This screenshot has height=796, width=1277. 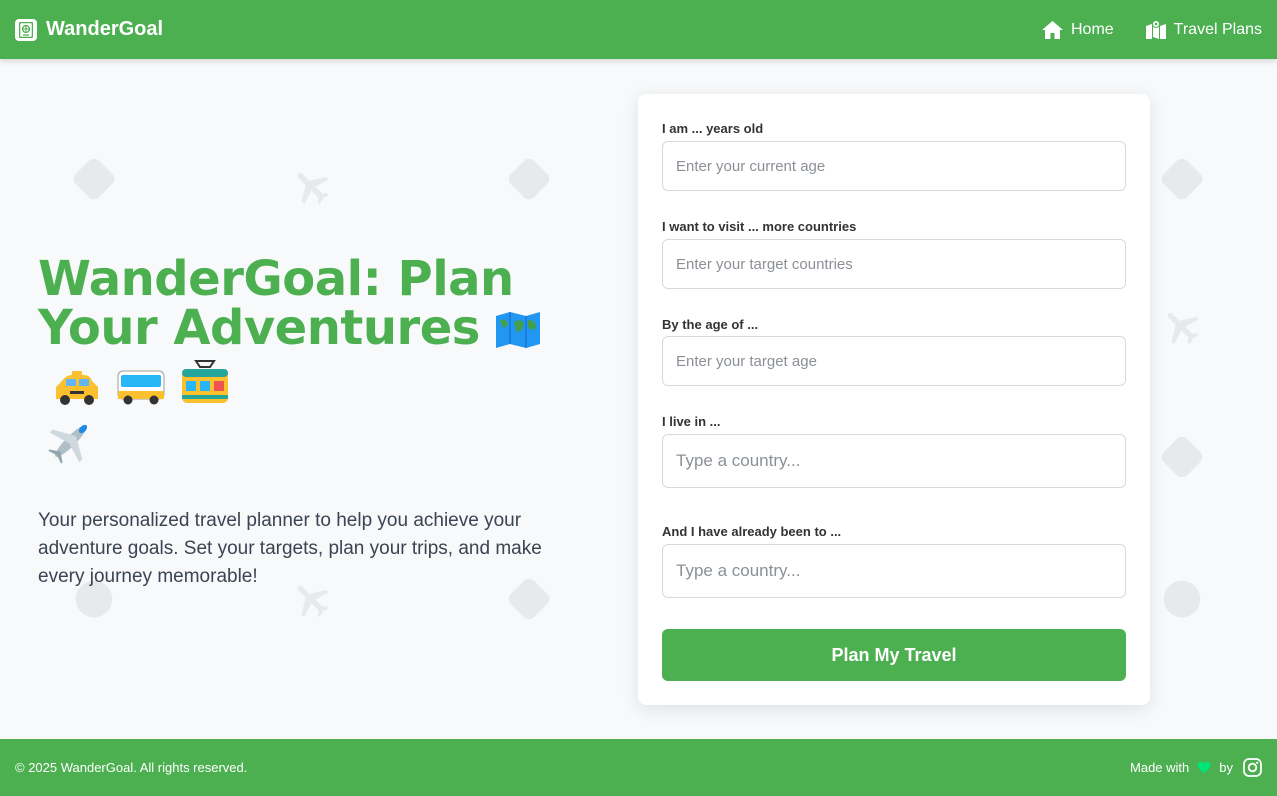 I want to click on nav-travel-plans: Travel Plans, so click(x=1203, y=29).